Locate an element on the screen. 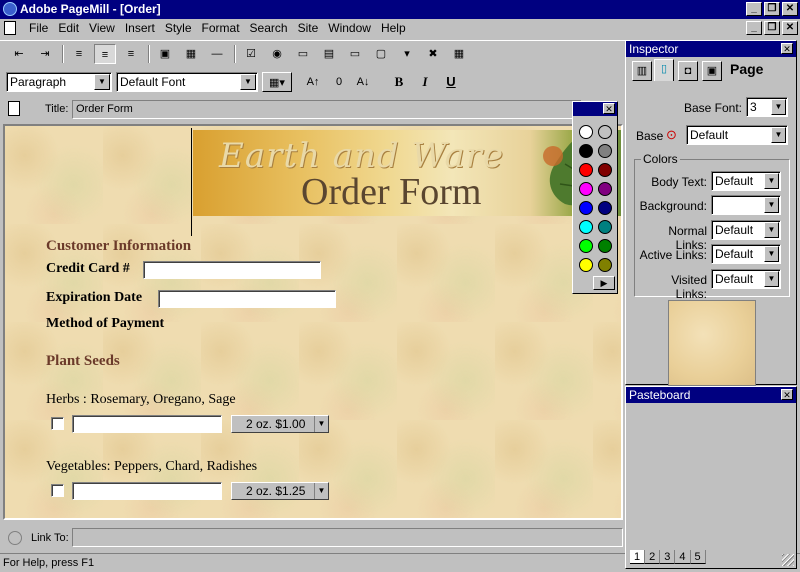 This screenshot has height=572, width=800. credit-card-field is located at coordinates (232, 270).